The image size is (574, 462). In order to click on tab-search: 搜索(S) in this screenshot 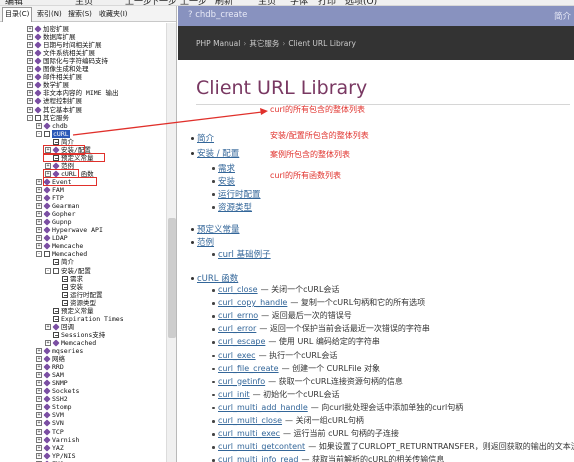, I will do `click(80, 14)`.